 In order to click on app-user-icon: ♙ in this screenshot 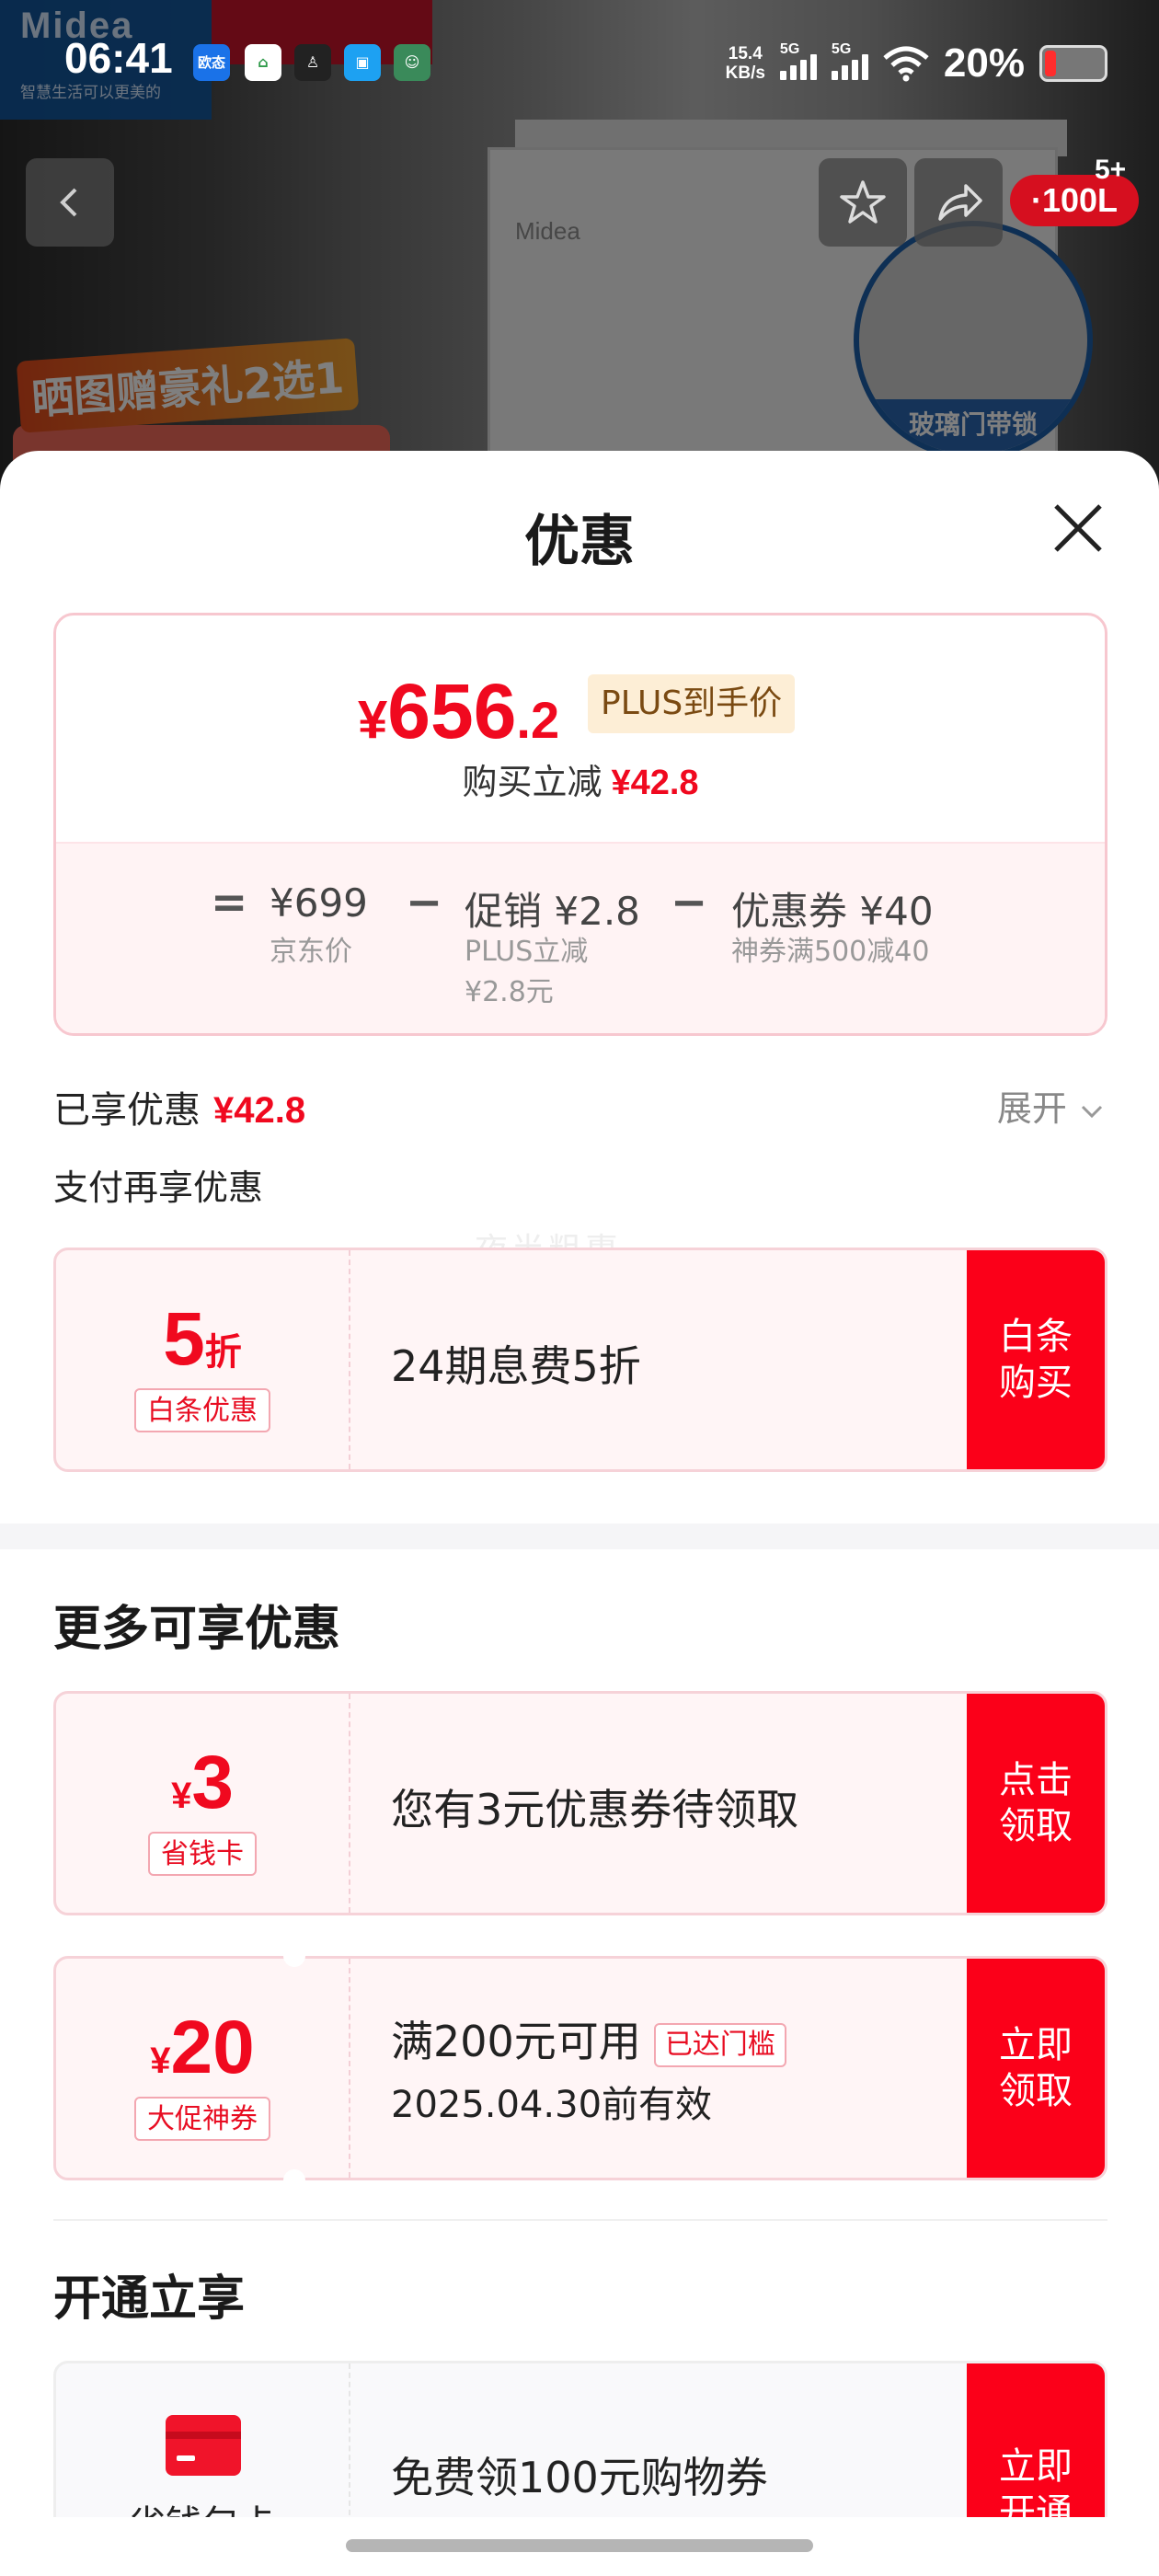, I will do `click(312, 62)`.